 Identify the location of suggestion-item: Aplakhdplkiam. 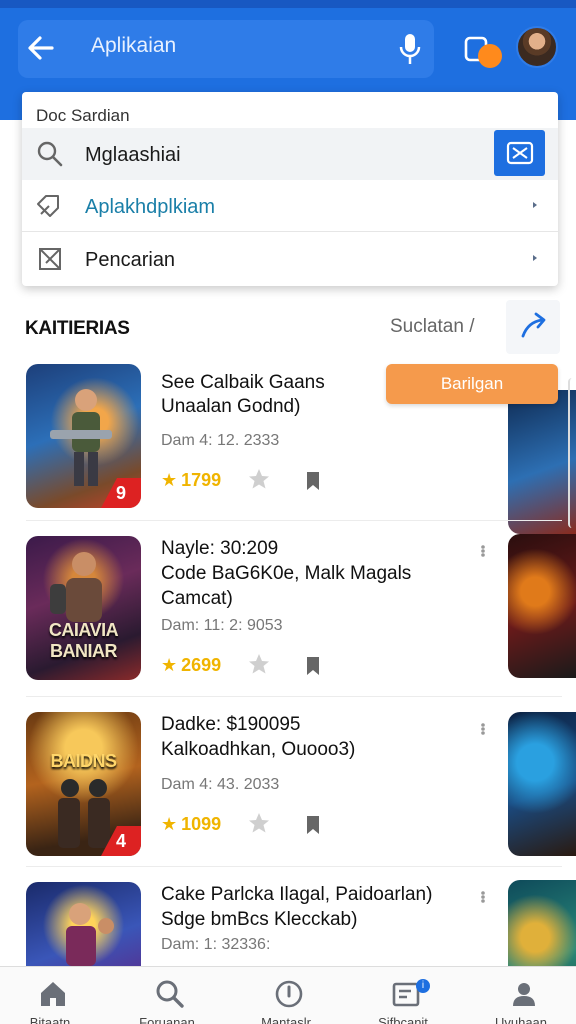
(290, 206).